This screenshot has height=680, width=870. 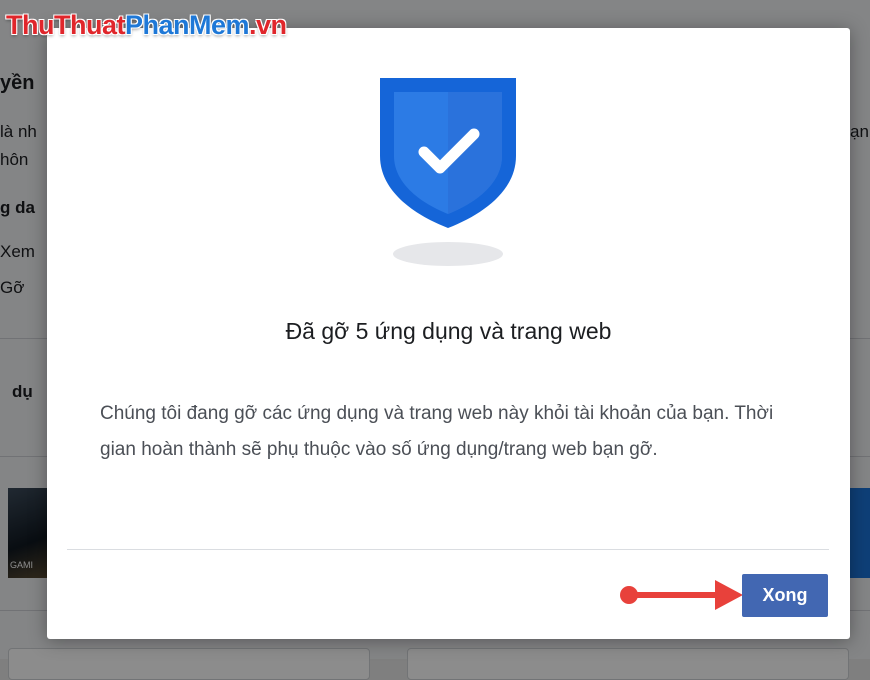 I want to click on bg-heading: yền, so click(x=17, y=83).